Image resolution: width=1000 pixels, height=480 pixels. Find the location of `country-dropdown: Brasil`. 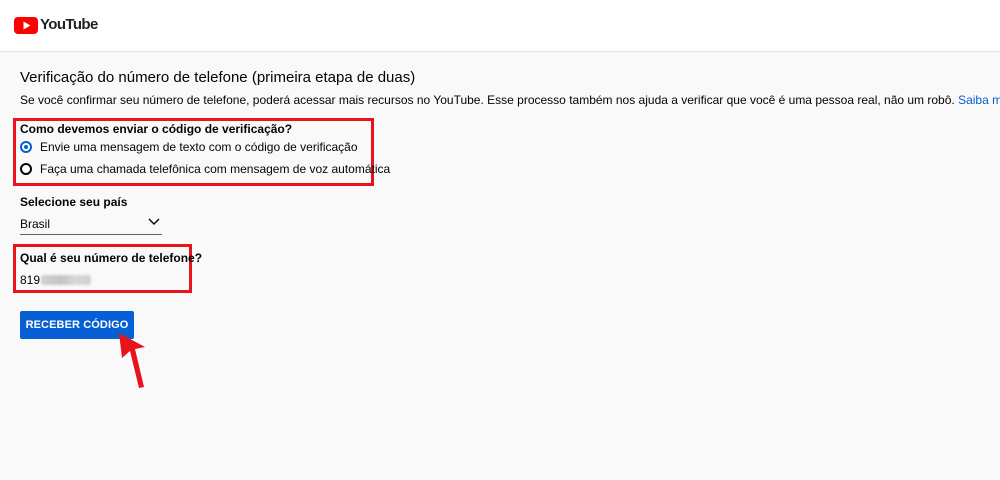

country-dropdown: Brasil is located at coordinates (91, 223).